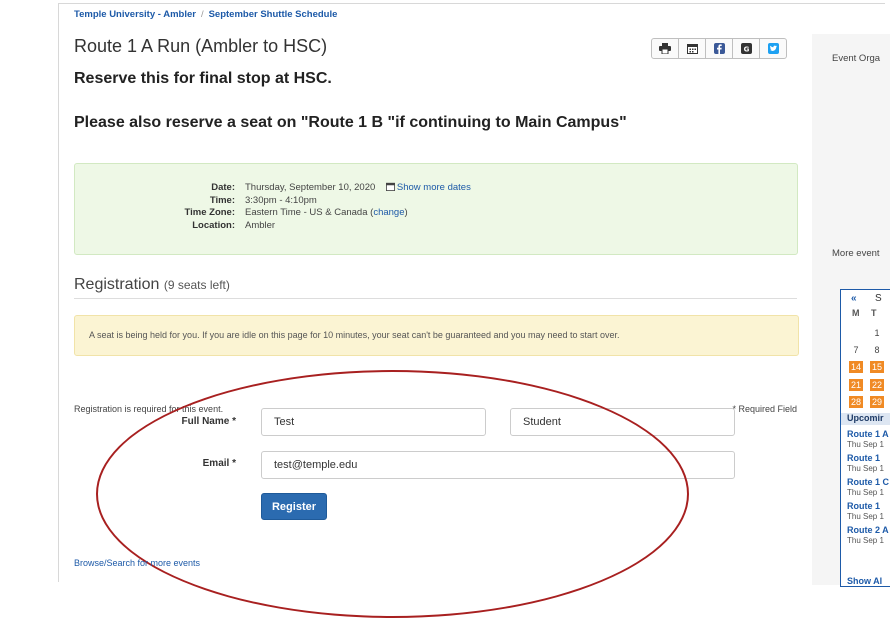  Describe the element at coordinates (865, 419) in the screenshot. I see `upcoming-header: Upcomir` at that location.